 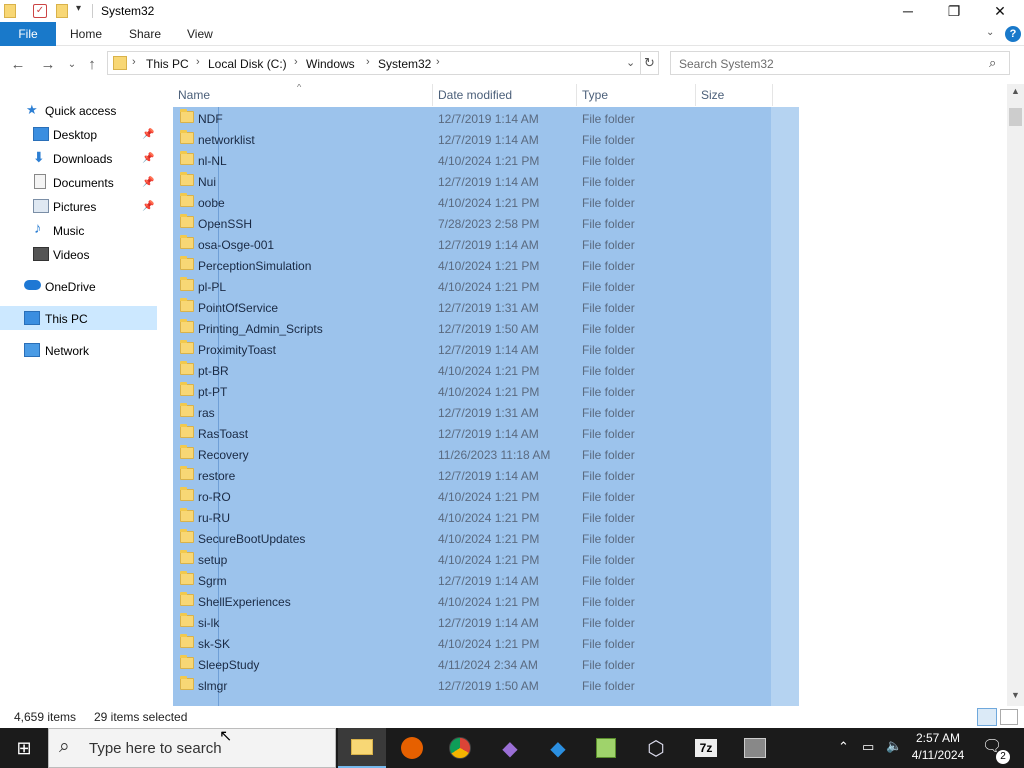 What do you see at coordinates (255, 266) in the screenshot?
I see `file-name: PerceptionSimulation` at bounding box center [255, 266].